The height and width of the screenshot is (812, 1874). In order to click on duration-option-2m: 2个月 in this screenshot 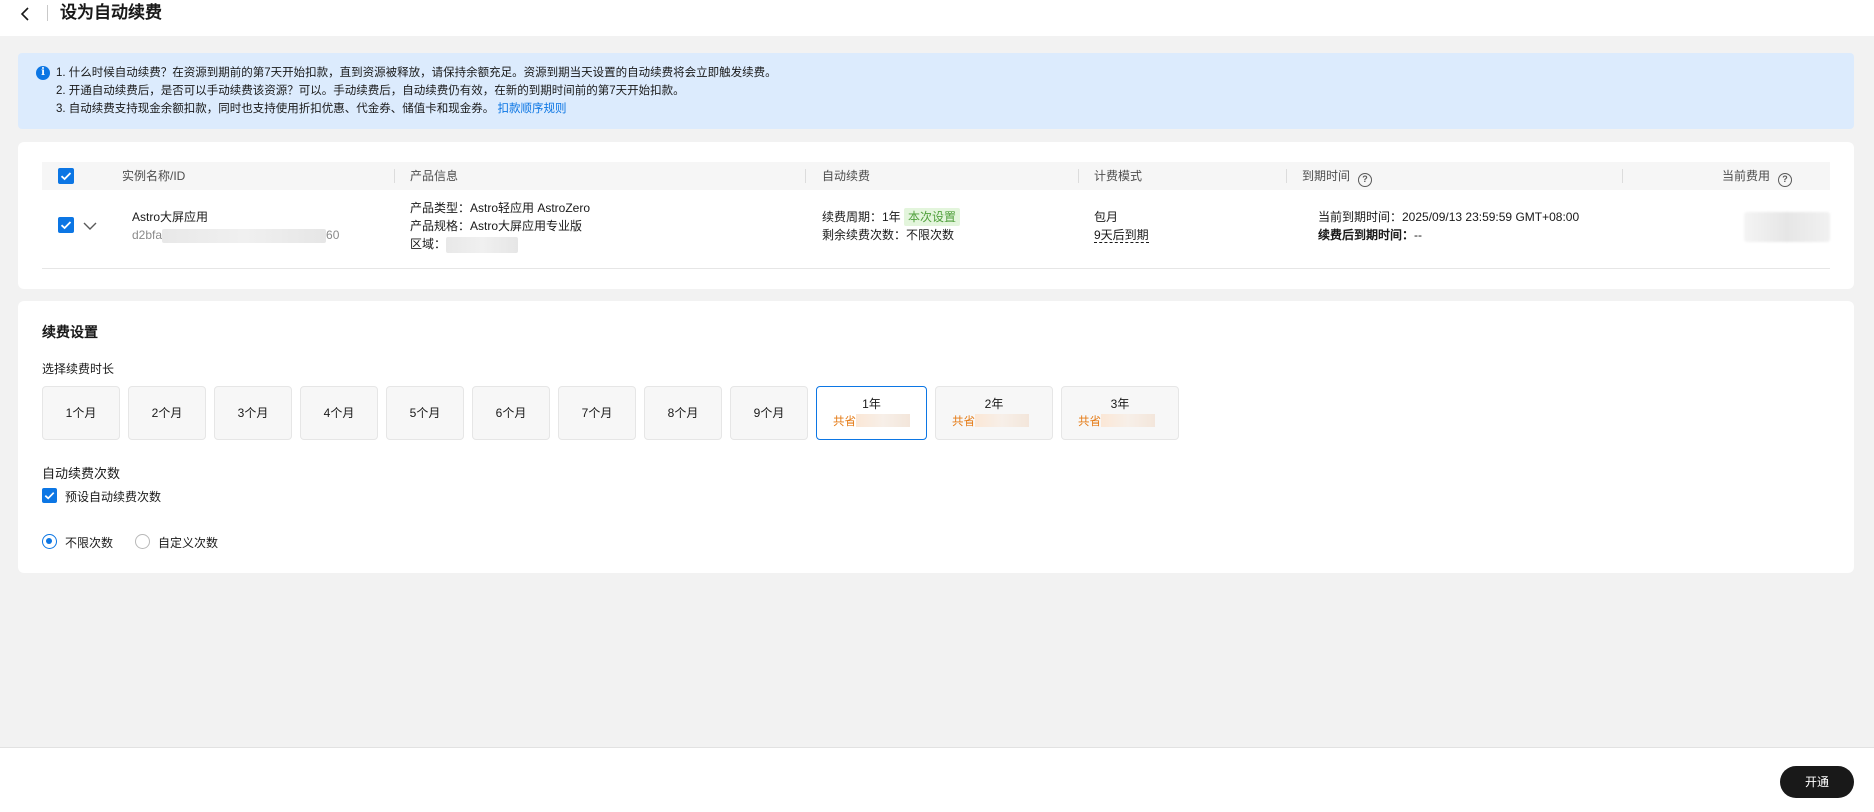, I will do `click(167, 413)`.